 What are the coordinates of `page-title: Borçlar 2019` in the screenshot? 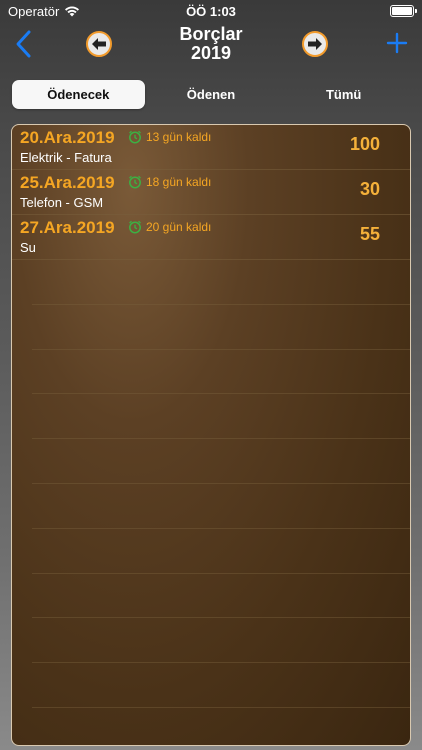 It's located at (211, 44).